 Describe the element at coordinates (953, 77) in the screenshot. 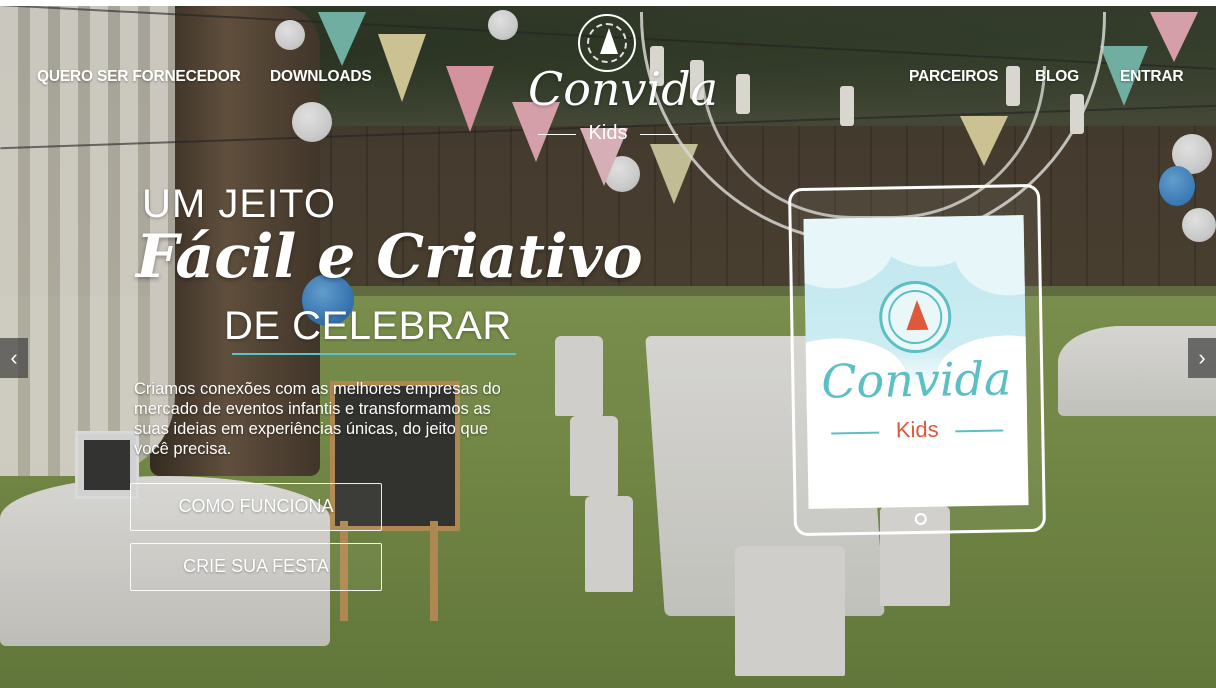

I see `nav-parceiros: PARCEIROS` at that location.